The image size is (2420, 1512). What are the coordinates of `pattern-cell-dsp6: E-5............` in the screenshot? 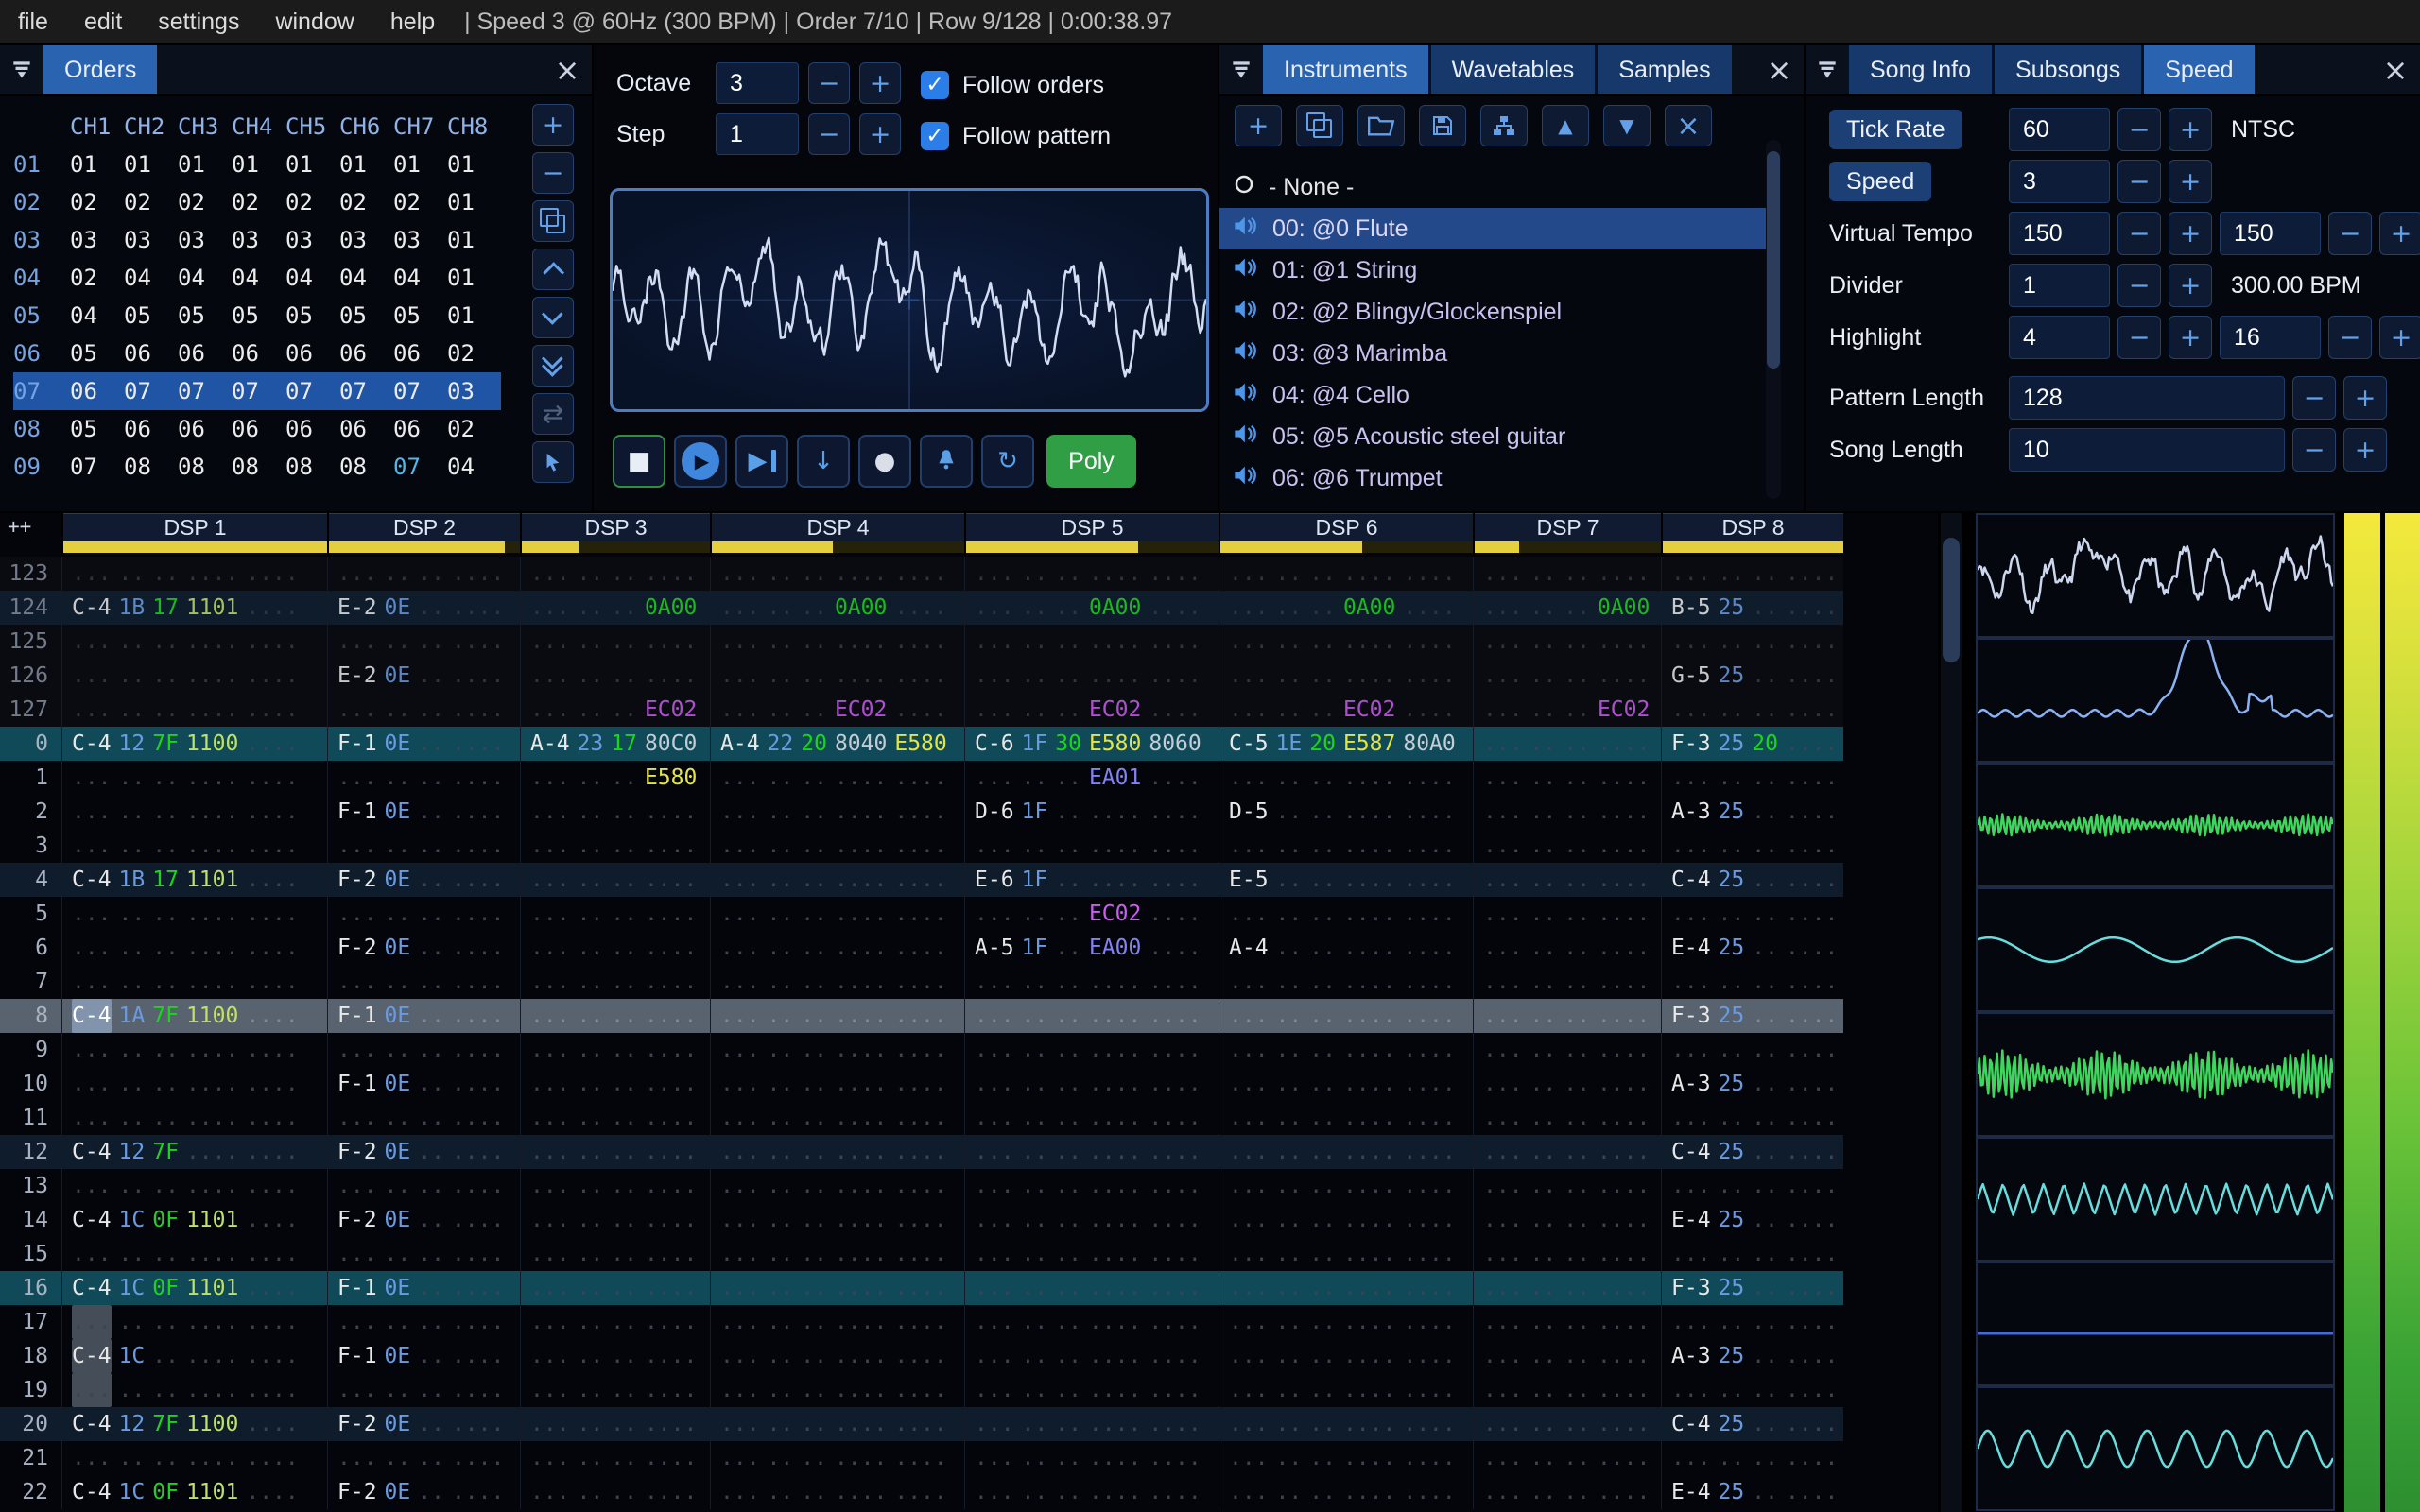 It's located at (1346, 880).